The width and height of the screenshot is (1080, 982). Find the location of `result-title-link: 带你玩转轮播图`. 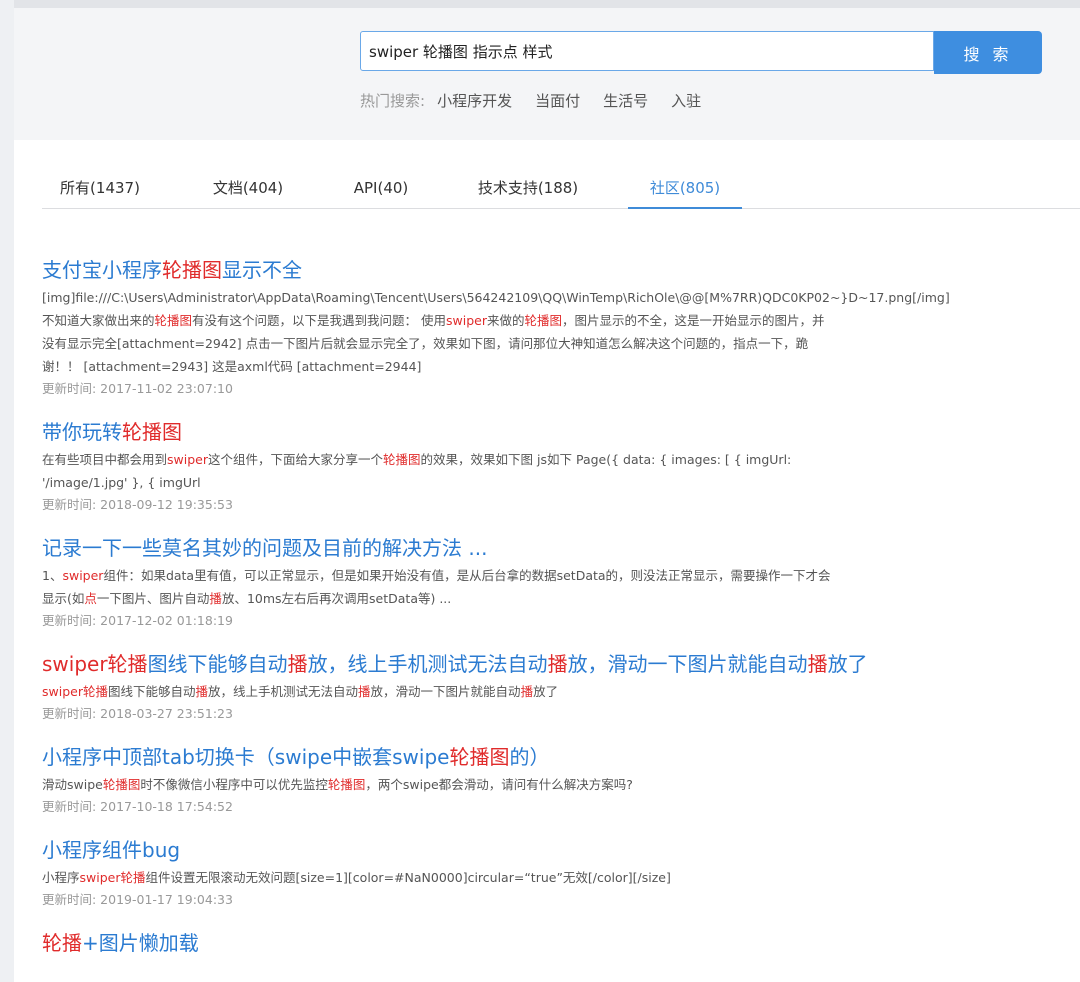

result-title-link: 带你玩转轮播图 is located at coordinates (542, 432).